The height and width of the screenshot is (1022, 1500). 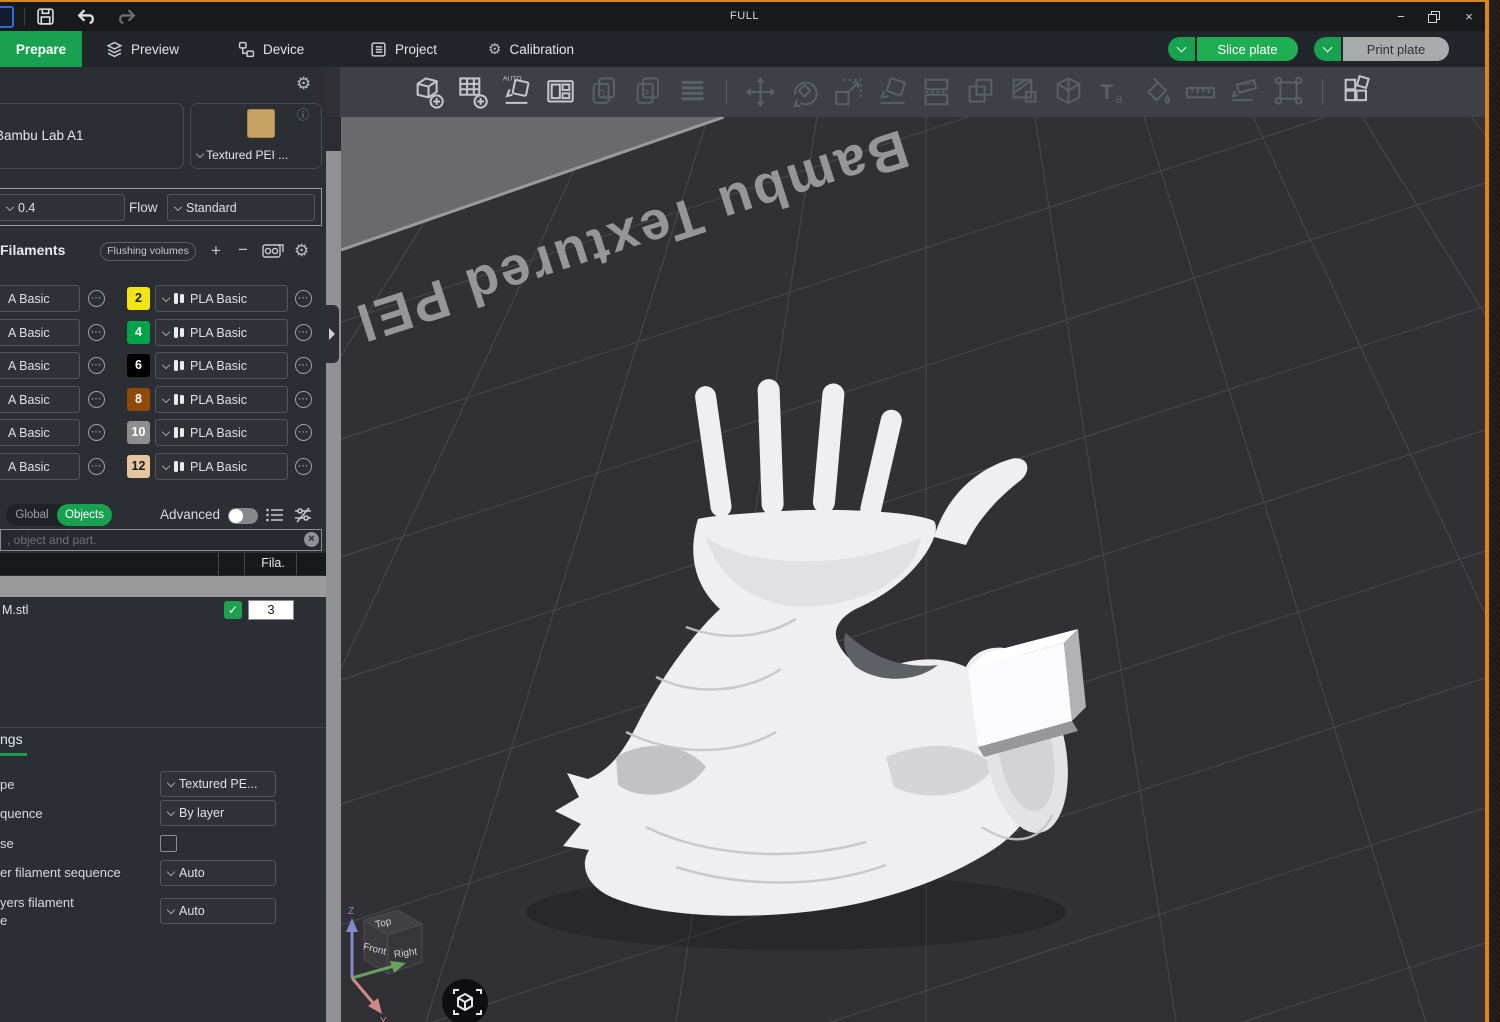 I want to click on list-view-icon, so click(x=275, y=515).